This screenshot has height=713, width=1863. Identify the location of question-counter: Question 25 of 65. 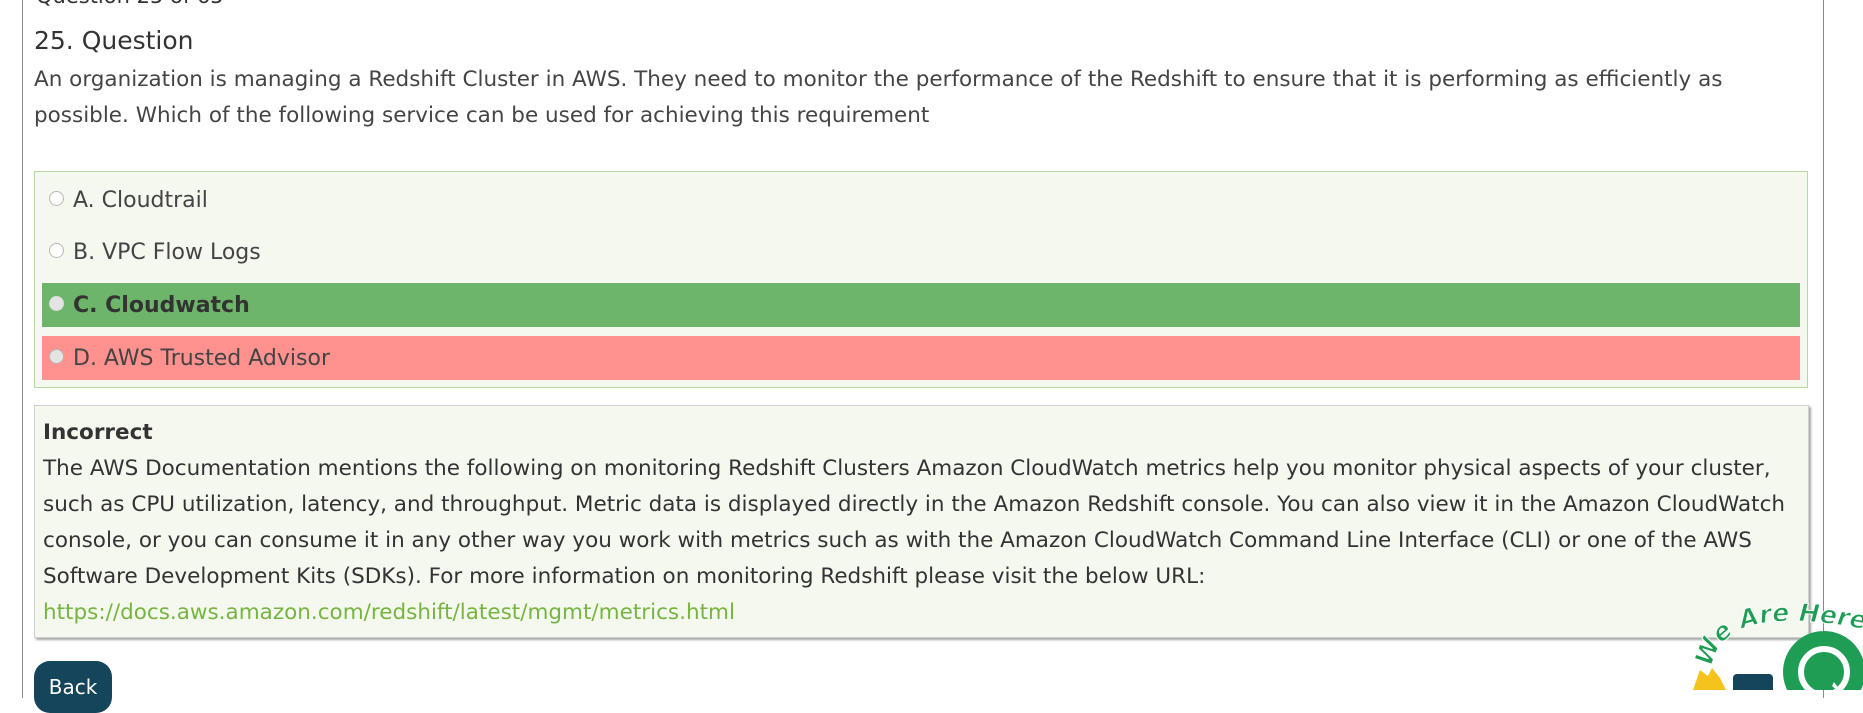
(130, 4).